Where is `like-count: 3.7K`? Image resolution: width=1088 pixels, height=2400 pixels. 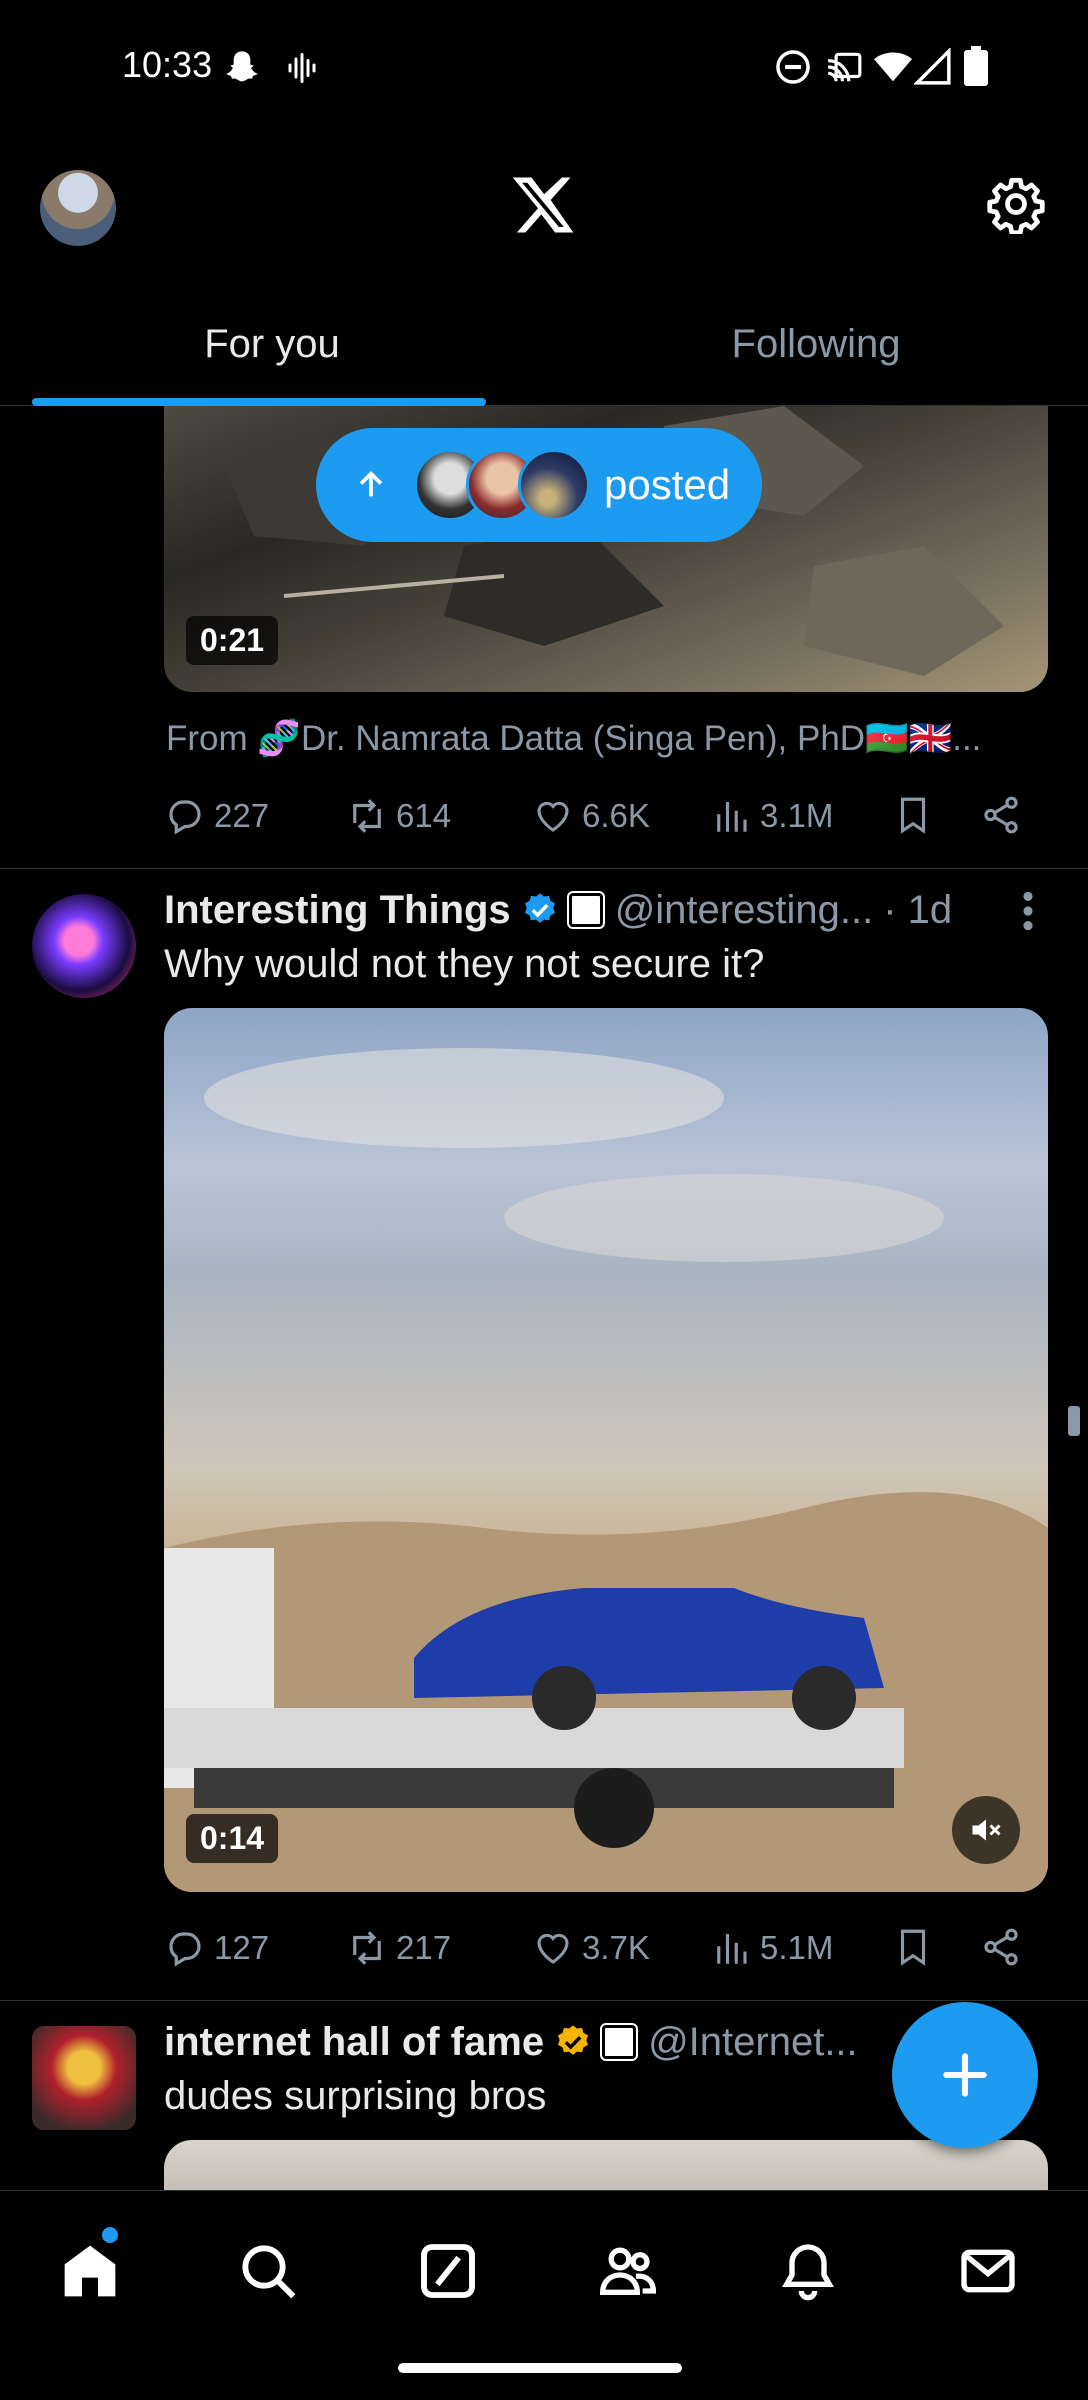
like-count: 3.7K is located at coordinates (616, 1947).